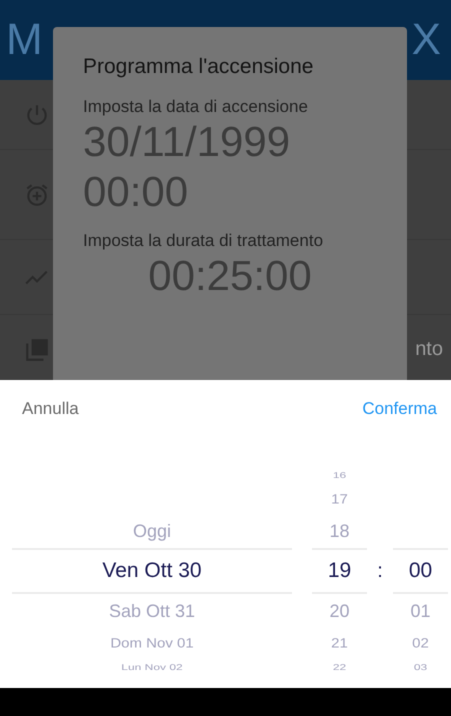 The image size is (451, 716). Describe the element at coordinates (152, 531) in the screenshot. I see `wheel-option: Oggi` at that location.